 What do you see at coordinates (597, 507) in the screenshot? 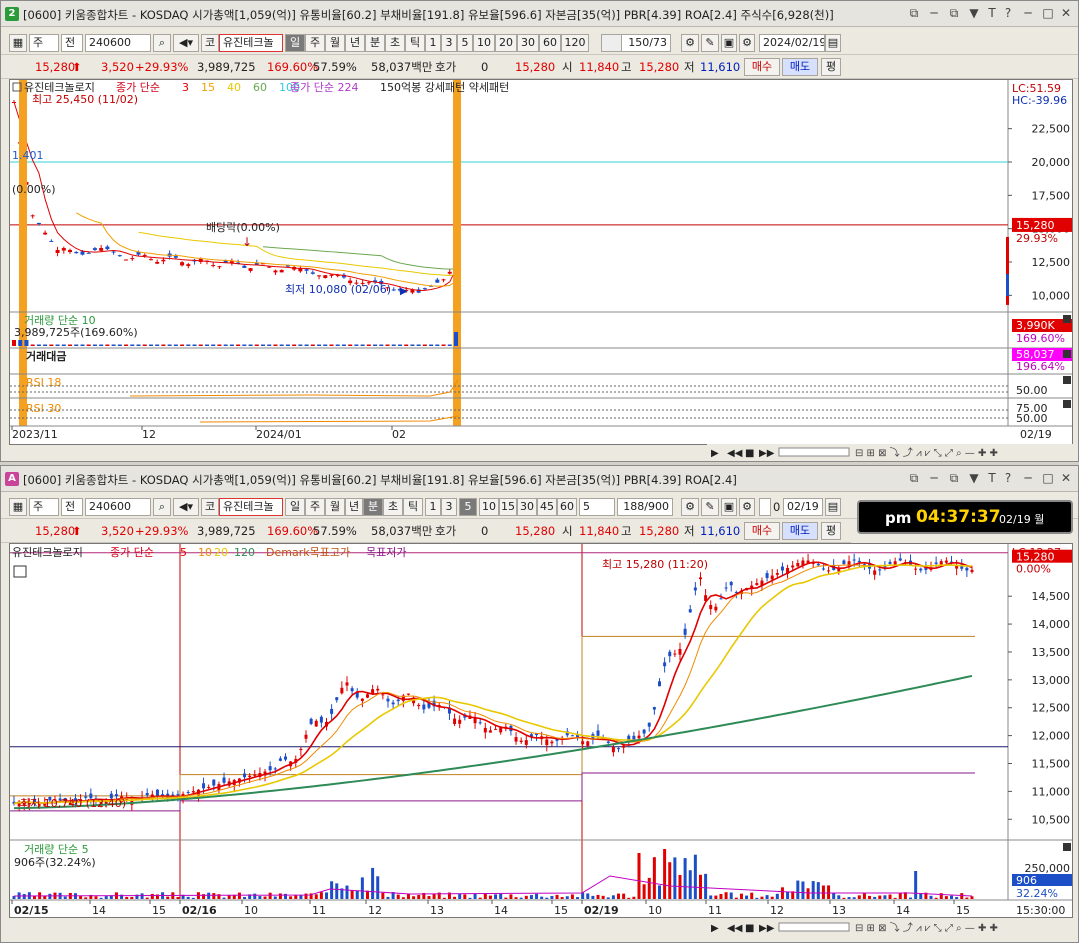
I see `minute-select: 5` at bounding box center [597, 507].